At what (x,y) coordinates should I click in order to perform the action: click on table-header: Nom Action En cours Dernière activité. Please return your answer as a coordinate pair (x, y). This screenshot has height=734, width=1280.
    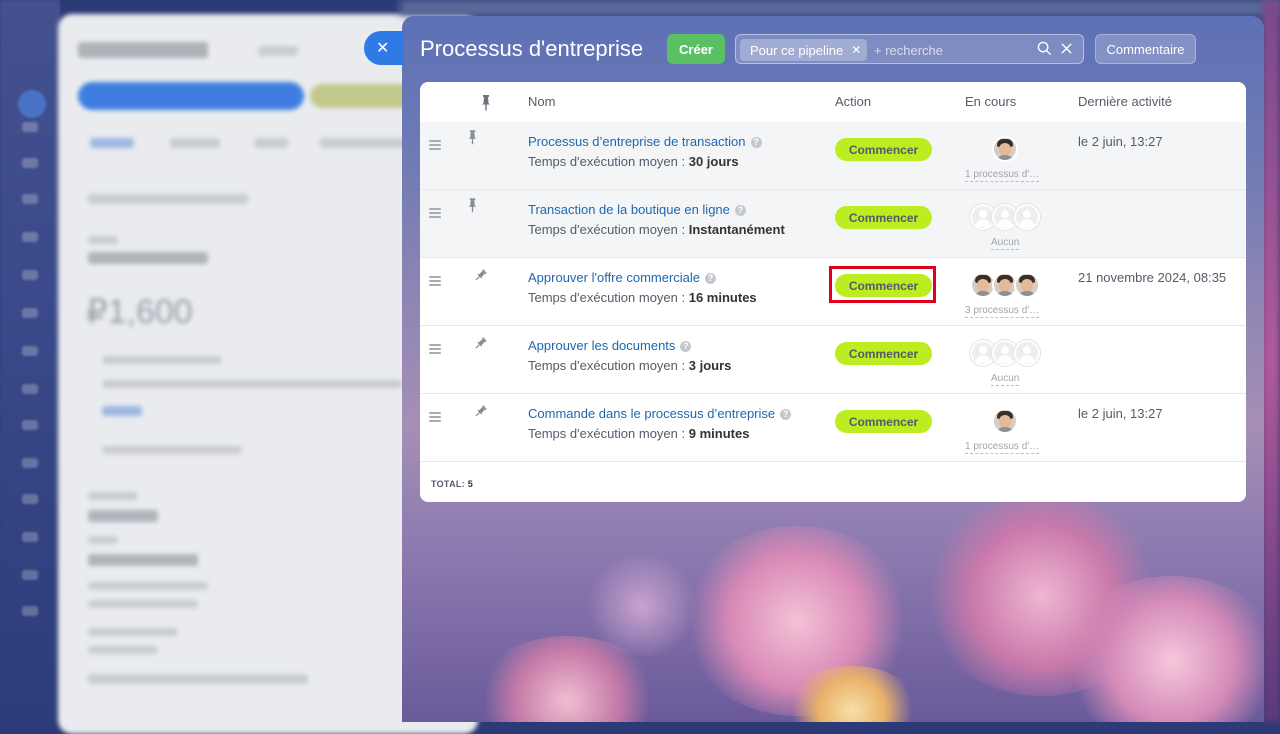
    Looking at the image, I should click on (833, 102).